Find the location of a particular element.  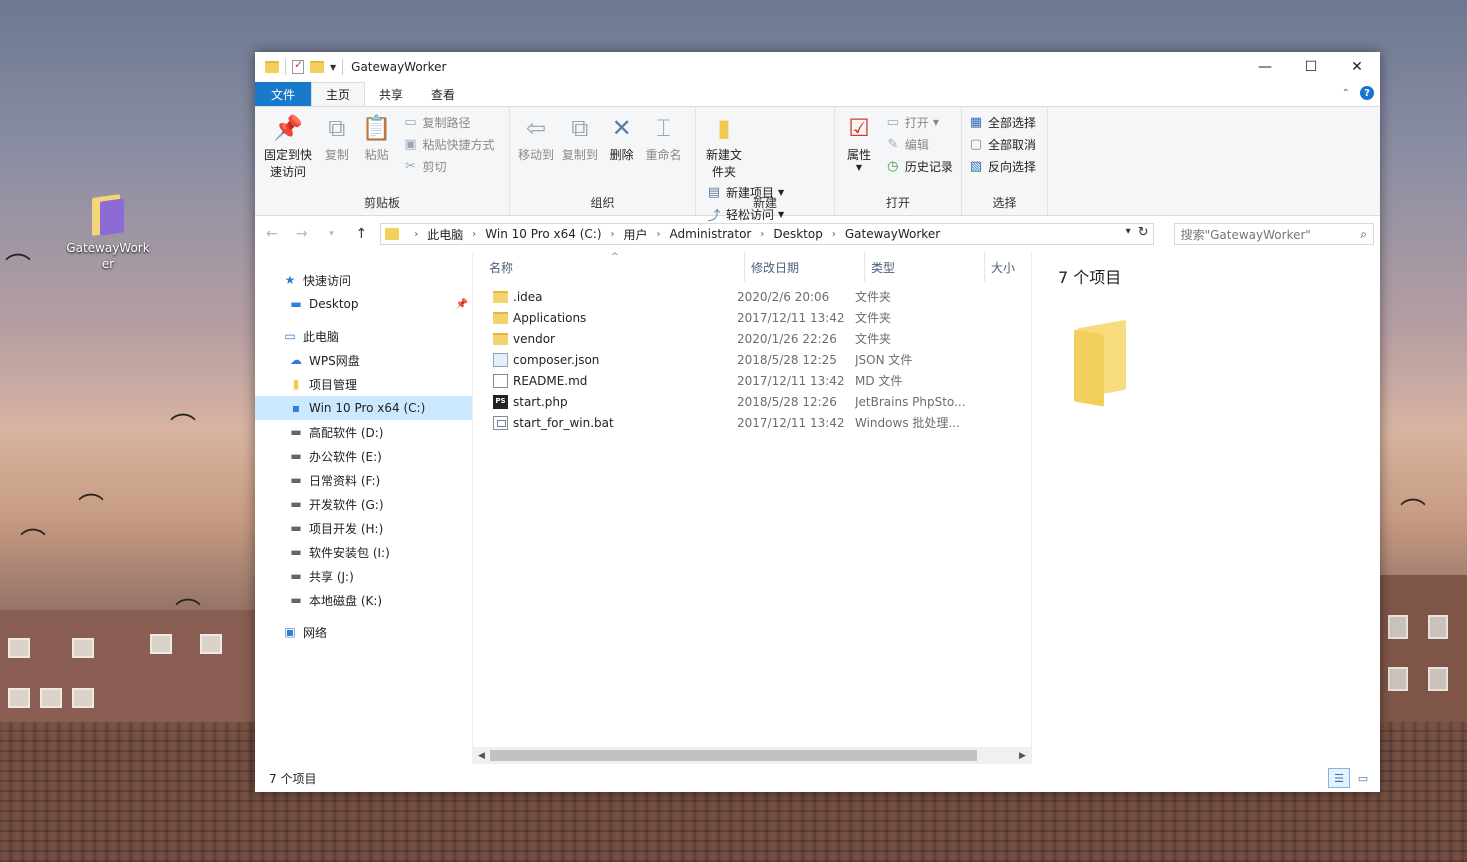

edit-button: ✎ 编辑 is located at coordinates (919, 144).